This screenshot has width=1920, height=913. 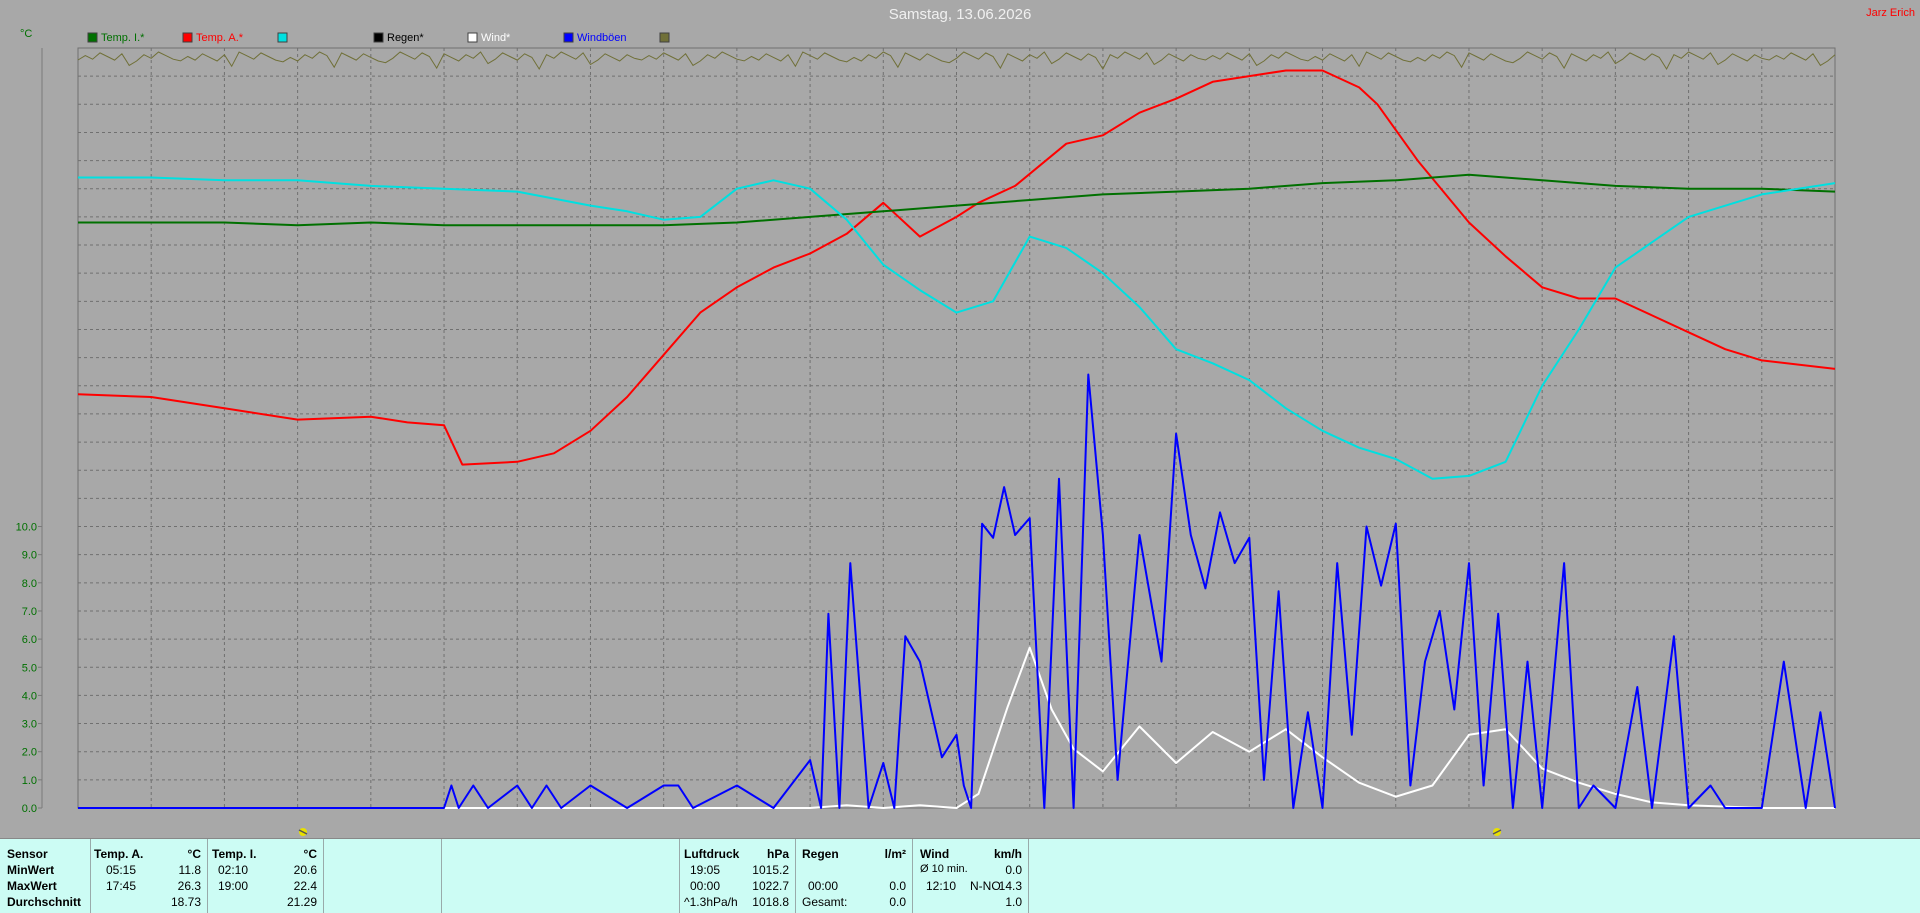 What do you see at coordinates (121, 886) in the screenshot?
I see `stats-time-temp-a-max: 17:45` at bounding box center [121, 886].